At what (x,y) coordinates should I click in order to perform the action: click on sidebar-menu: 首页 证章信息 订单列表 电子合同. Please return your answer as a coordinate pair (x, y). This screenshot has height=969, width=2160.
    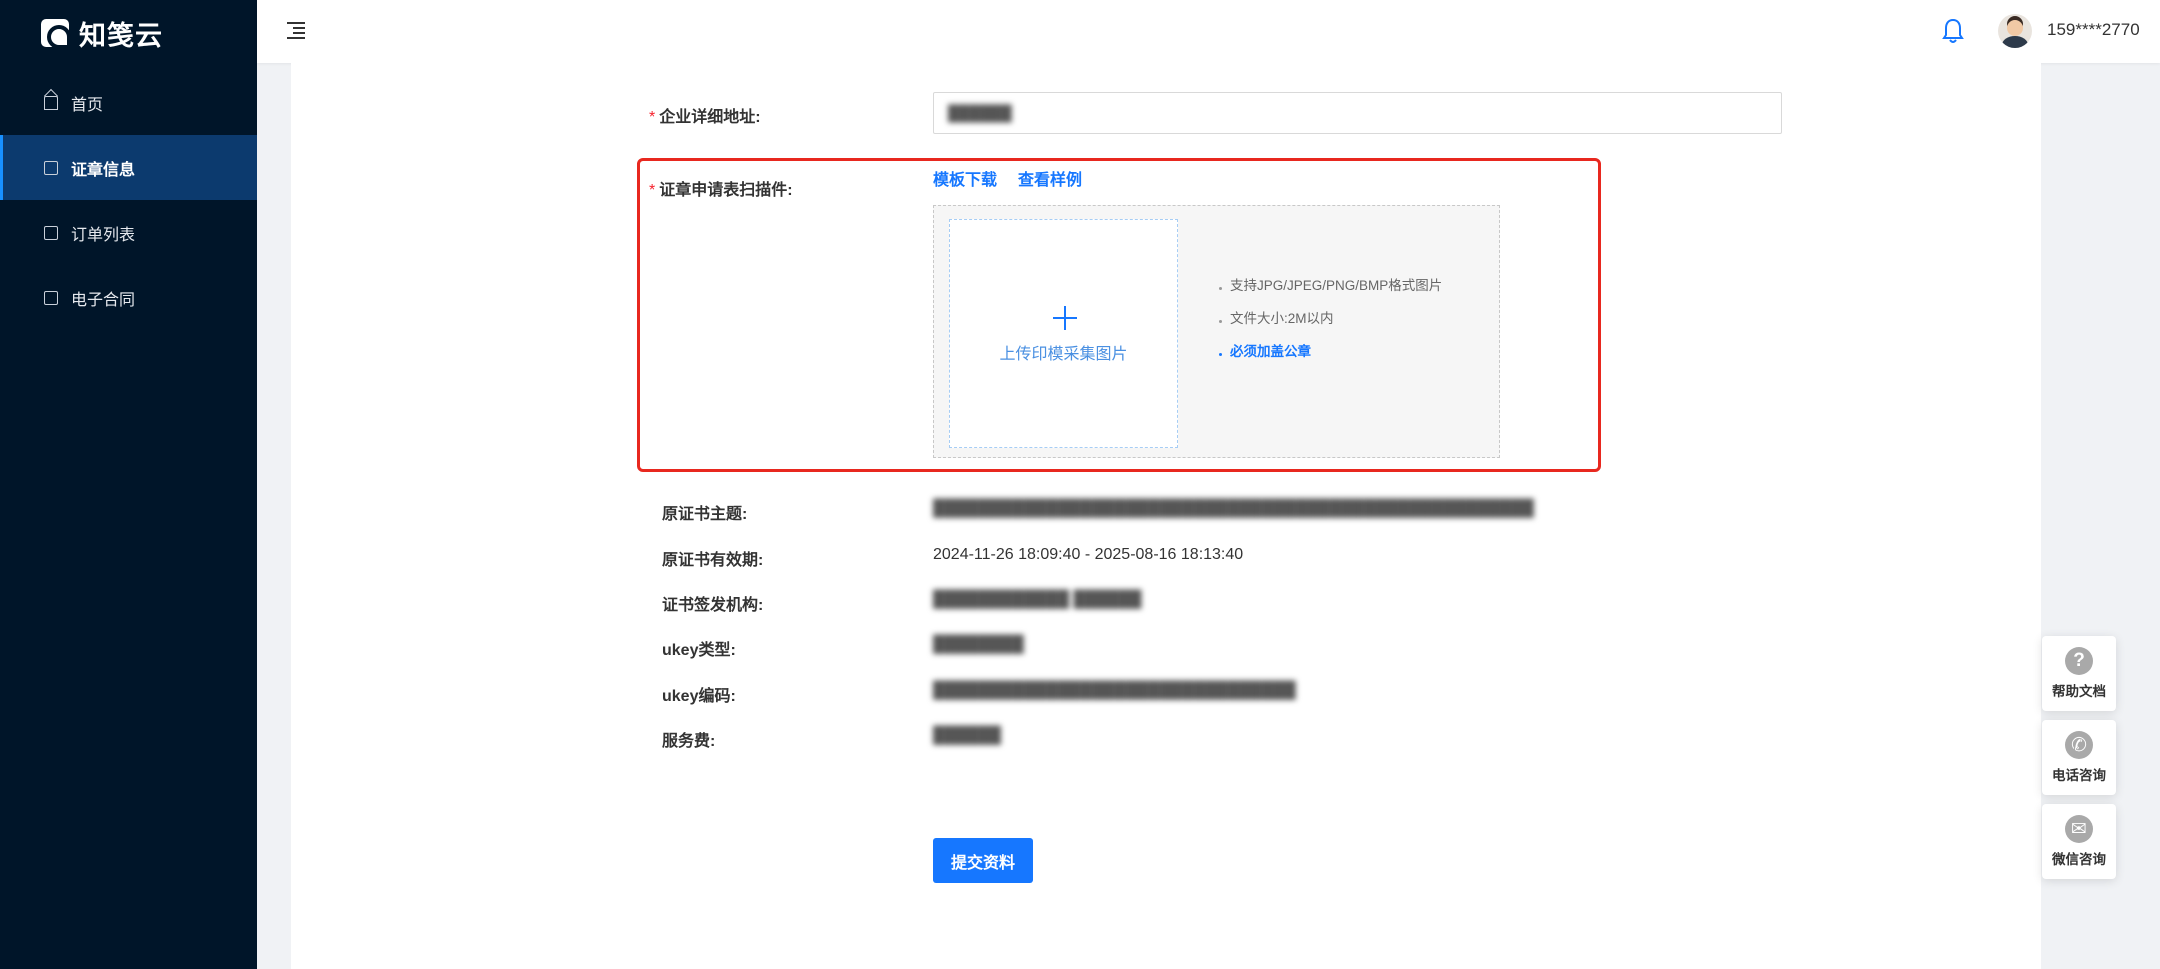
    Looking at the image, I should click on (128, 200).